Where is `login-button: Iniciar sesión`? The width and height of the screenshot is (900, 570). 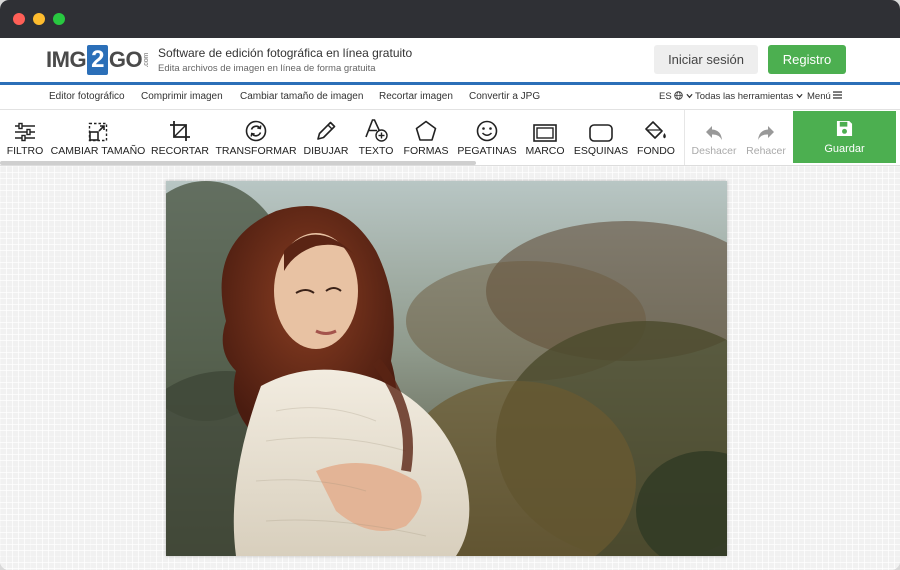 login-button: Iniciar sesión is located at coordinates (706, 59).